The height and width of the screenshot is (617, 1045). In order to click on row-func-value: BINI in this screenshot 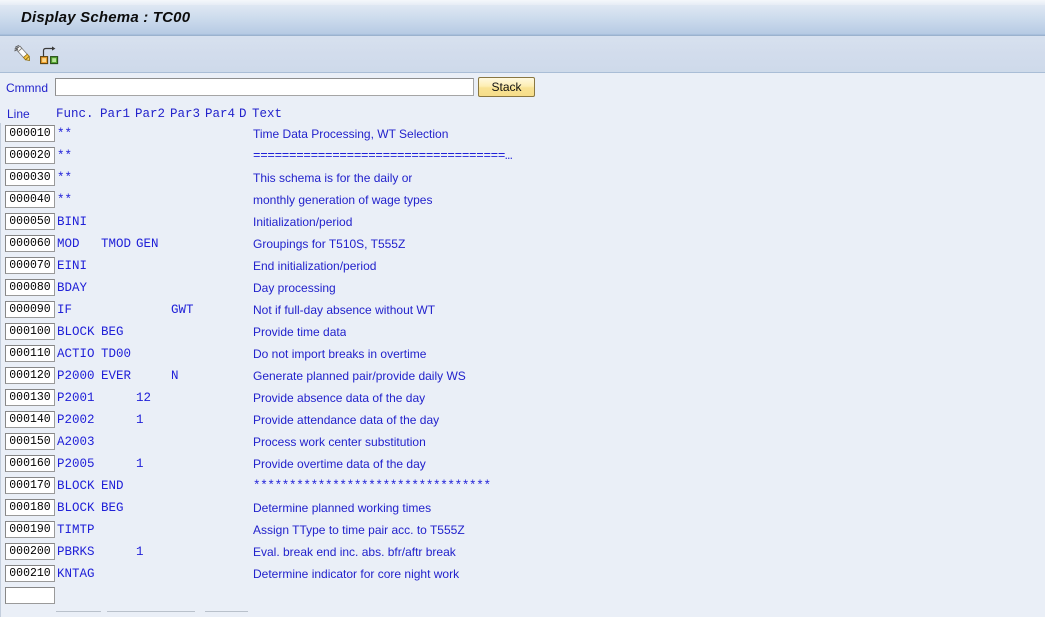, I will do `click(72, 222)`.